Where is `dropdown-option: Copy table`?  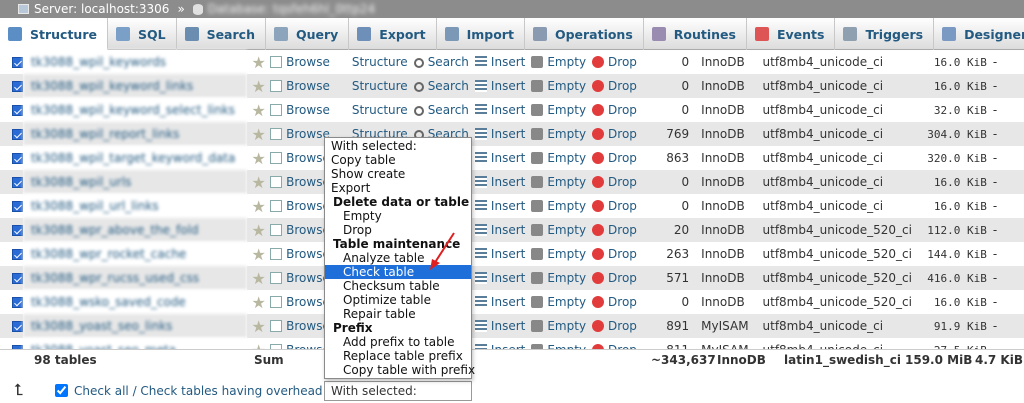 dropdown-option: Copy table is located at coordinates (398, 160).